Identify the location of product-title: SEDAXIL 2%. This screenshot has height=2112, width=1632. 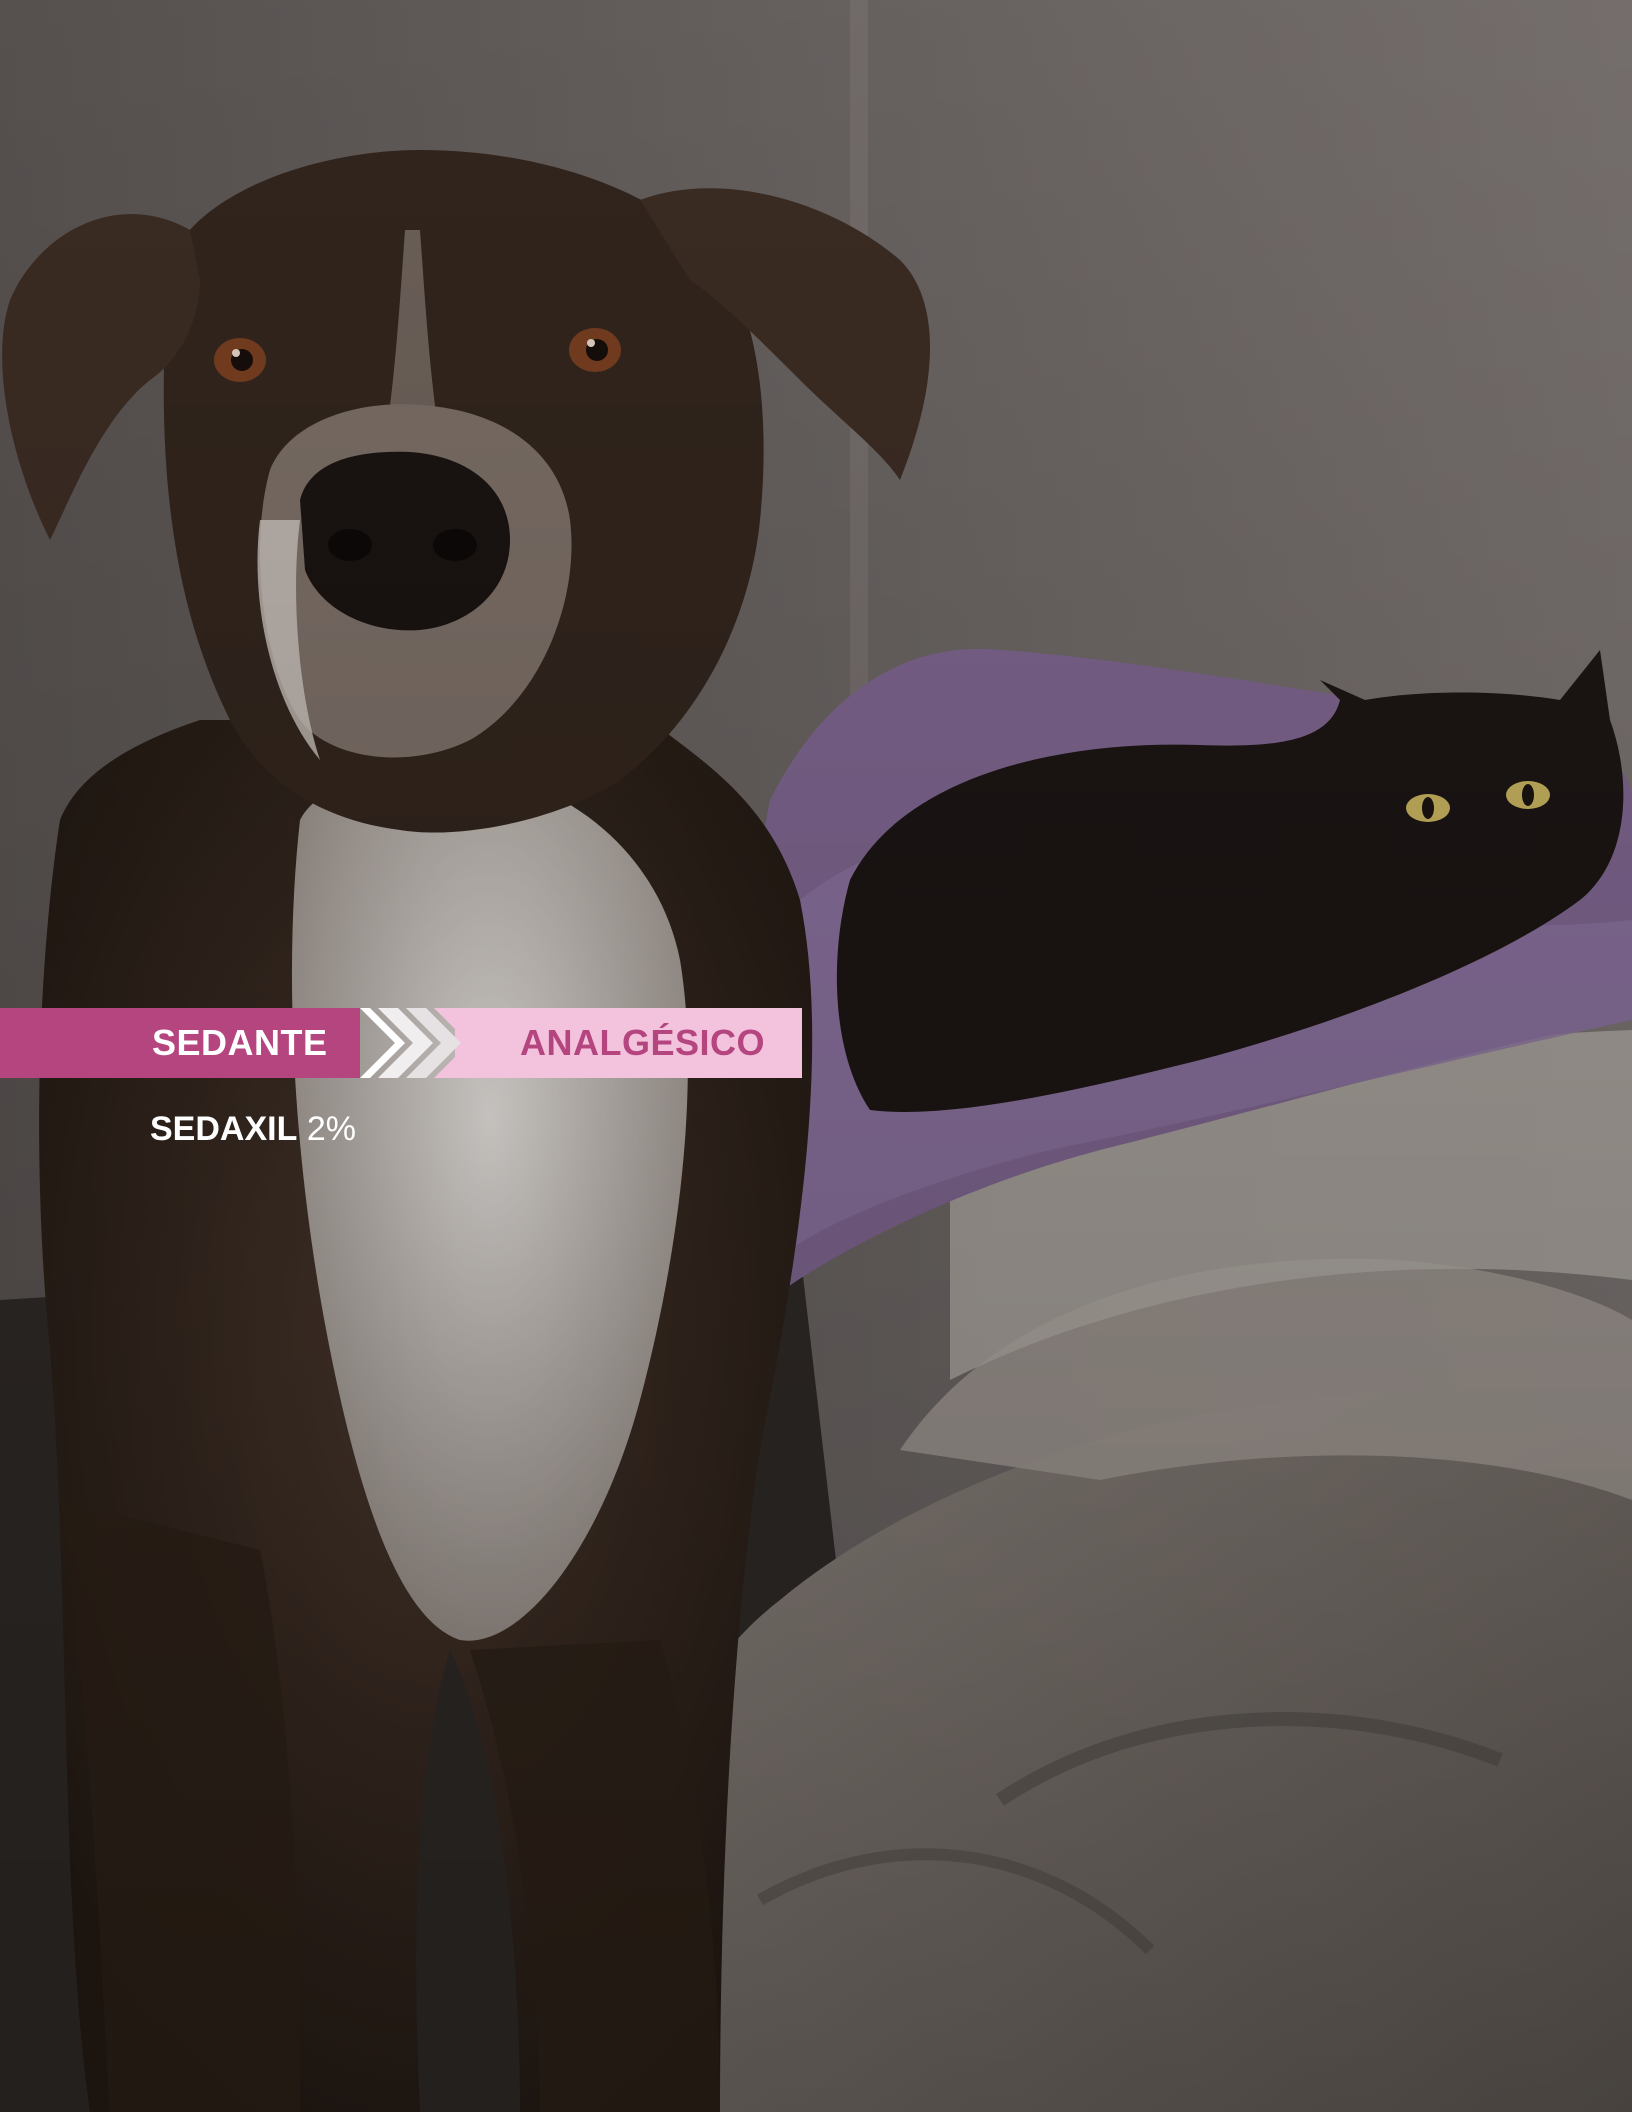
(253, 1129).